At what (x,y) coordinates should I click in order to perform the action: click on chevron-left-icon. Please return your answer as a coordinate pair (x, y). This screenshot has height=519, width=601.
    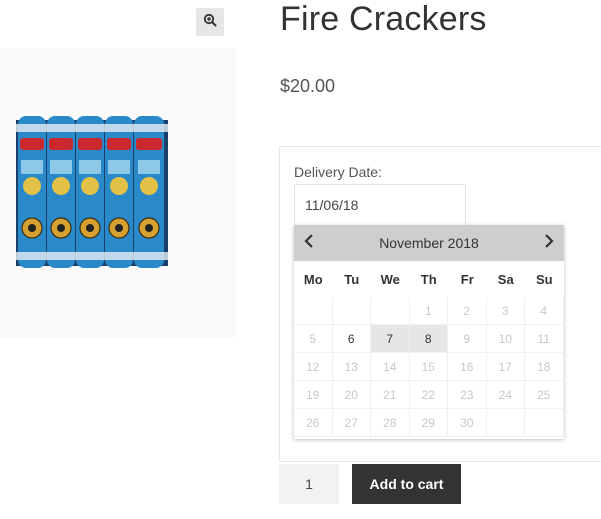
    Looking at the image, I should click on (309, 243).